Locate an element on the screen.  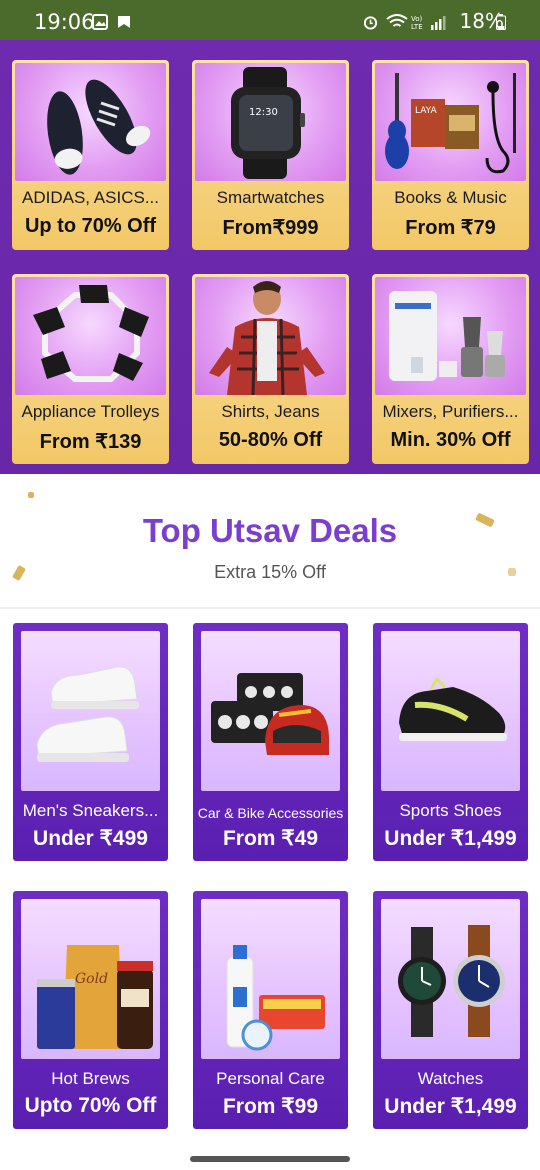
deal-card-adidas: ADIDAS, ASICS... Up to 70% Off is located at coordinates (90, 155).